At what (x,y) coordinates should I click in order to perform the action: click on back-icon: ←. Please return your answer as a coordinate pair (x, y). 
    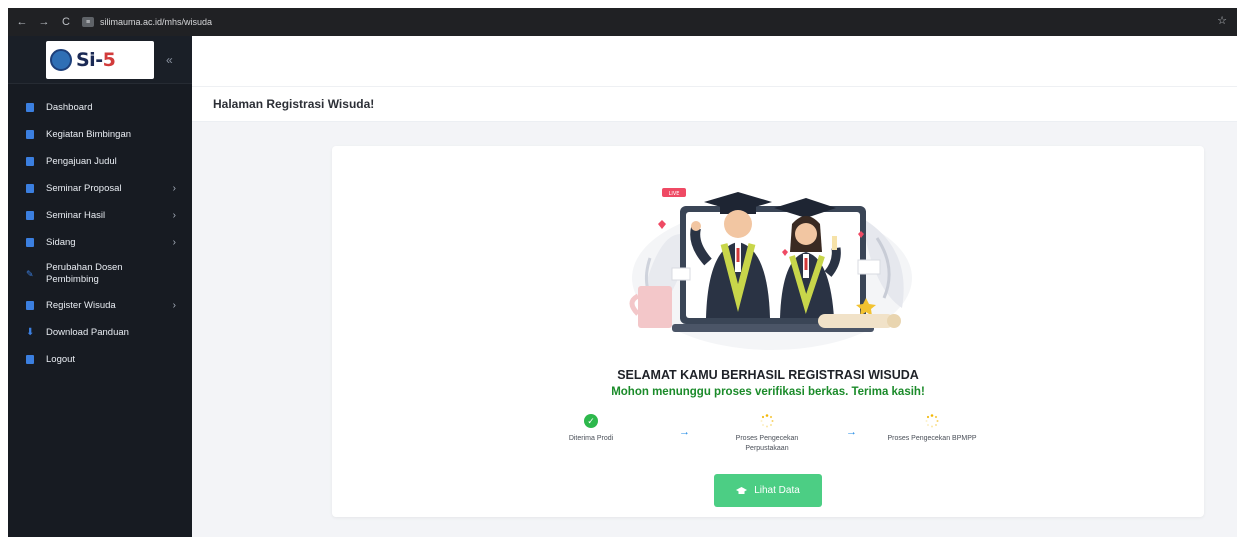
    Looking at the image, I should click on (22, 22).